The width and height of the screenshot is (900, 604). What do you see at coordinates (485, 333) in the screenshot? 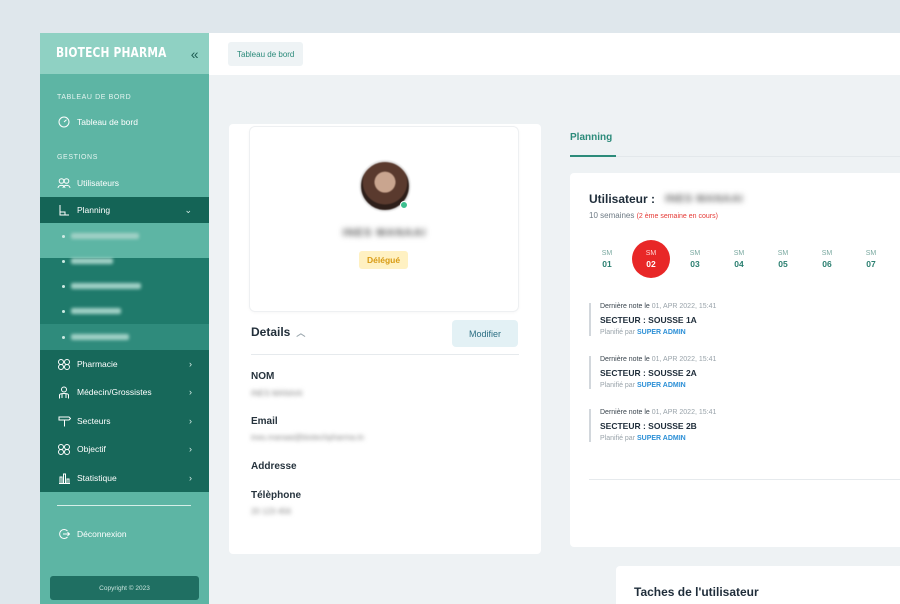
I see `modify-button: Modifier` at bounding box center [485, 333].